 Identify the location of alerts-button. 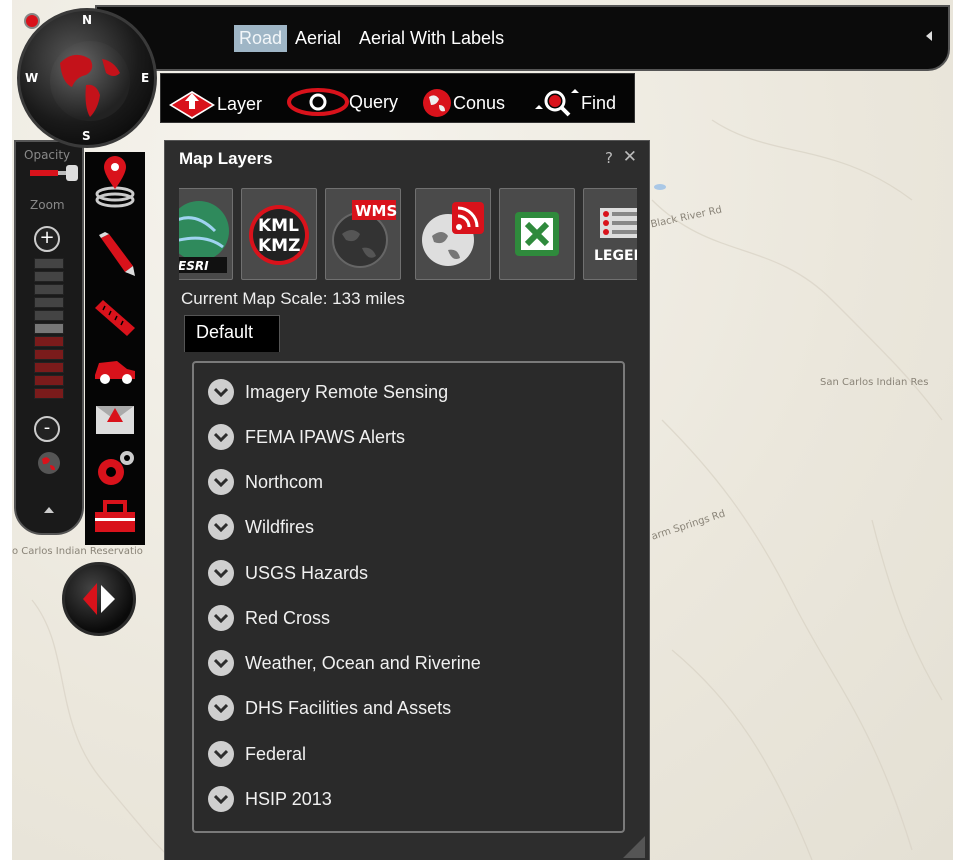
(115, 418).